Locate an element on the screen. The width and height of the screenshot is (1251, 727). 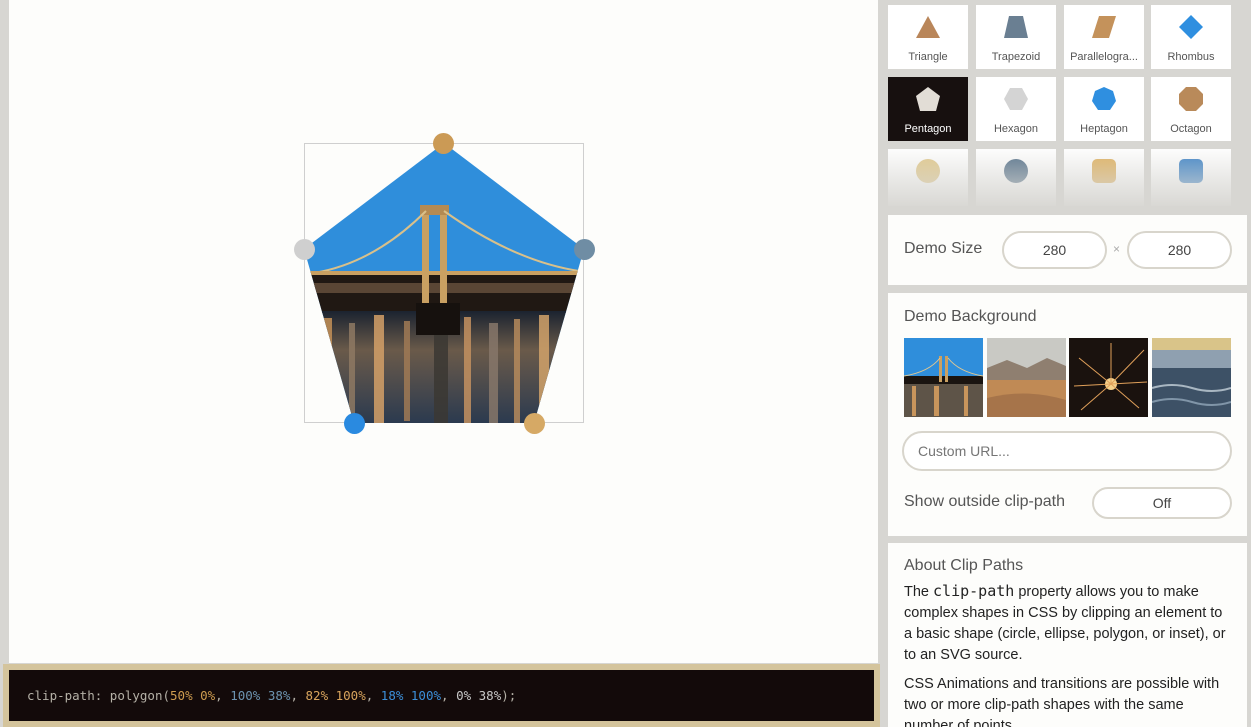
octagon-icon is located at coordinates (1191, 99).